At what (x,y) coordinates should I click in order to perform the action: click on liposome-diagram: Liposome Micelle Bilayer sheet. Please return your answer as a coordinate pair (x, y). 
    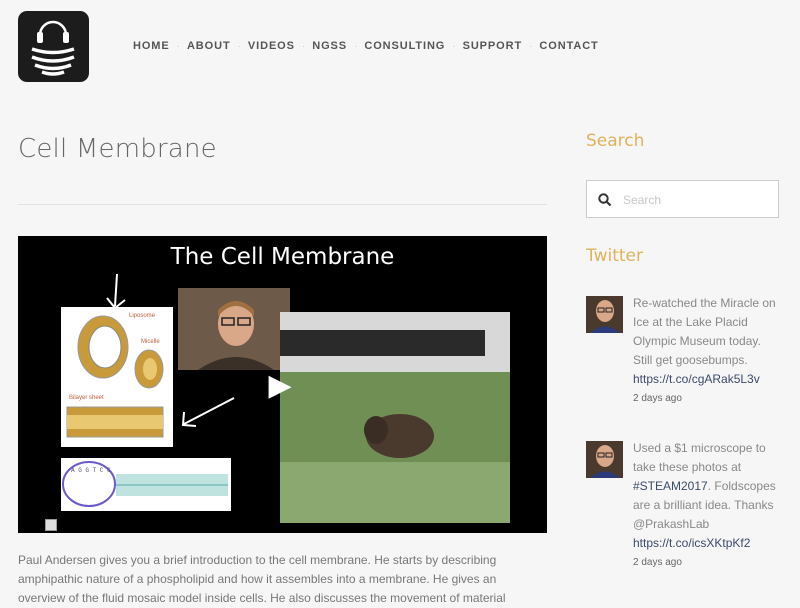
    Looking at the image, I should click on (117, 377).